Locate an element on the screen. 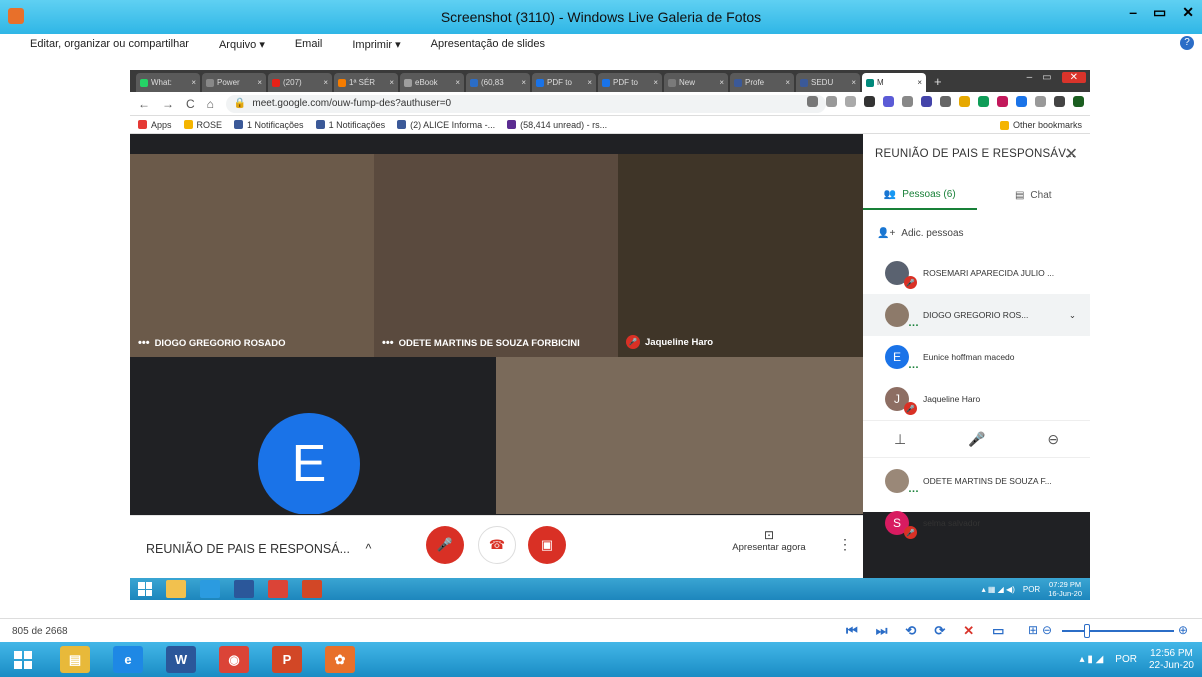 The height and width of the screenshot is (677, 1202). tray-clock: 12:56 PM 22-Jun-20 is located at coordinates (1171, 660).